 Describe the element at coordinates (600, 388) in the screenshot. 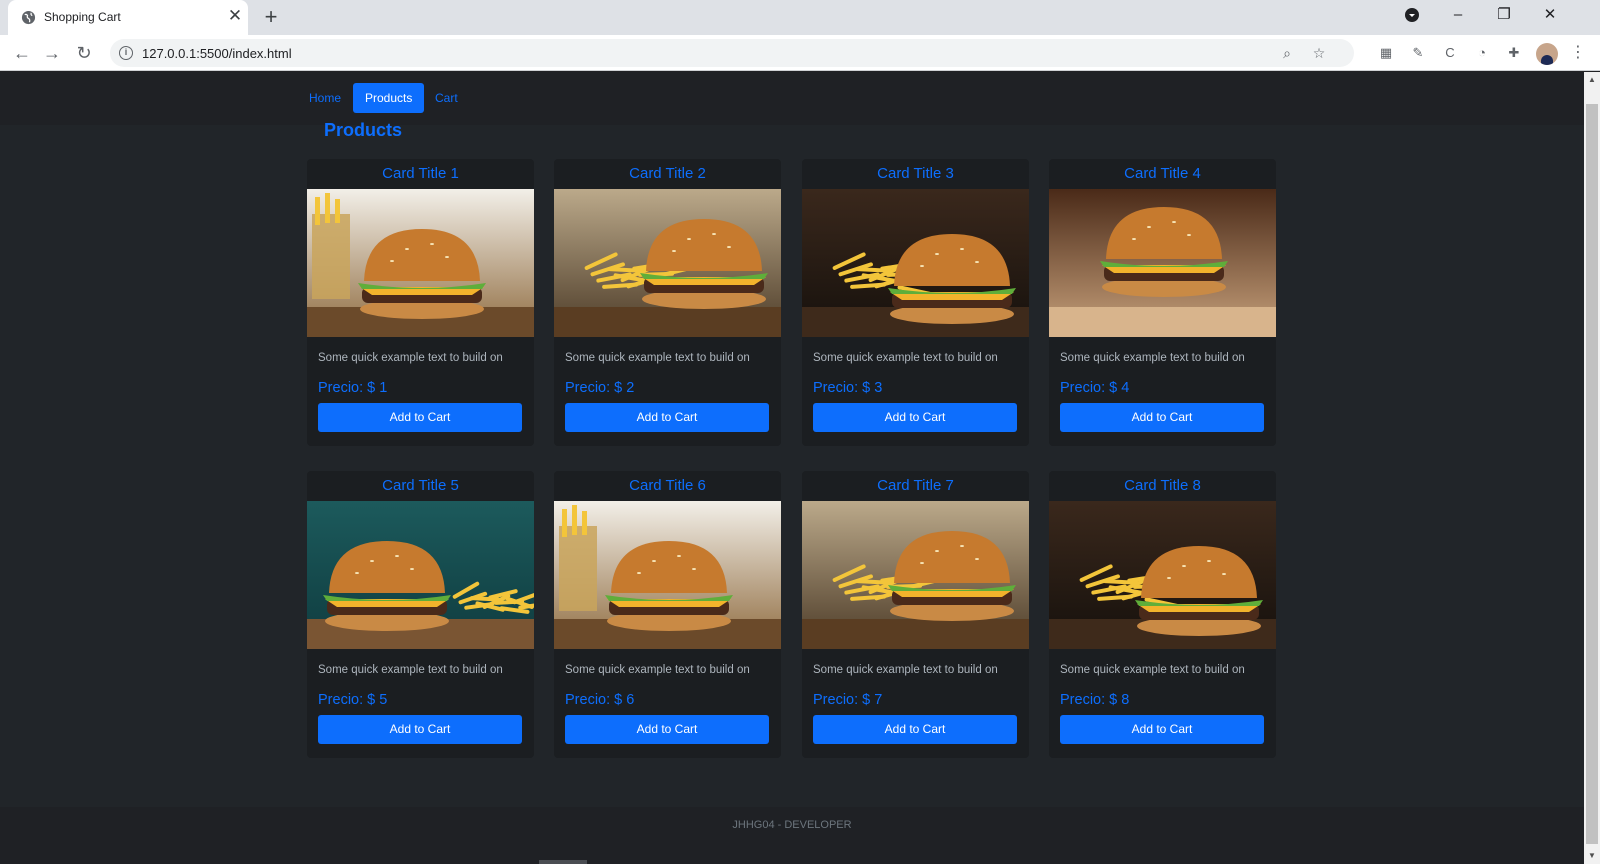

I see `card-price: Precio: $ 2` at that location.